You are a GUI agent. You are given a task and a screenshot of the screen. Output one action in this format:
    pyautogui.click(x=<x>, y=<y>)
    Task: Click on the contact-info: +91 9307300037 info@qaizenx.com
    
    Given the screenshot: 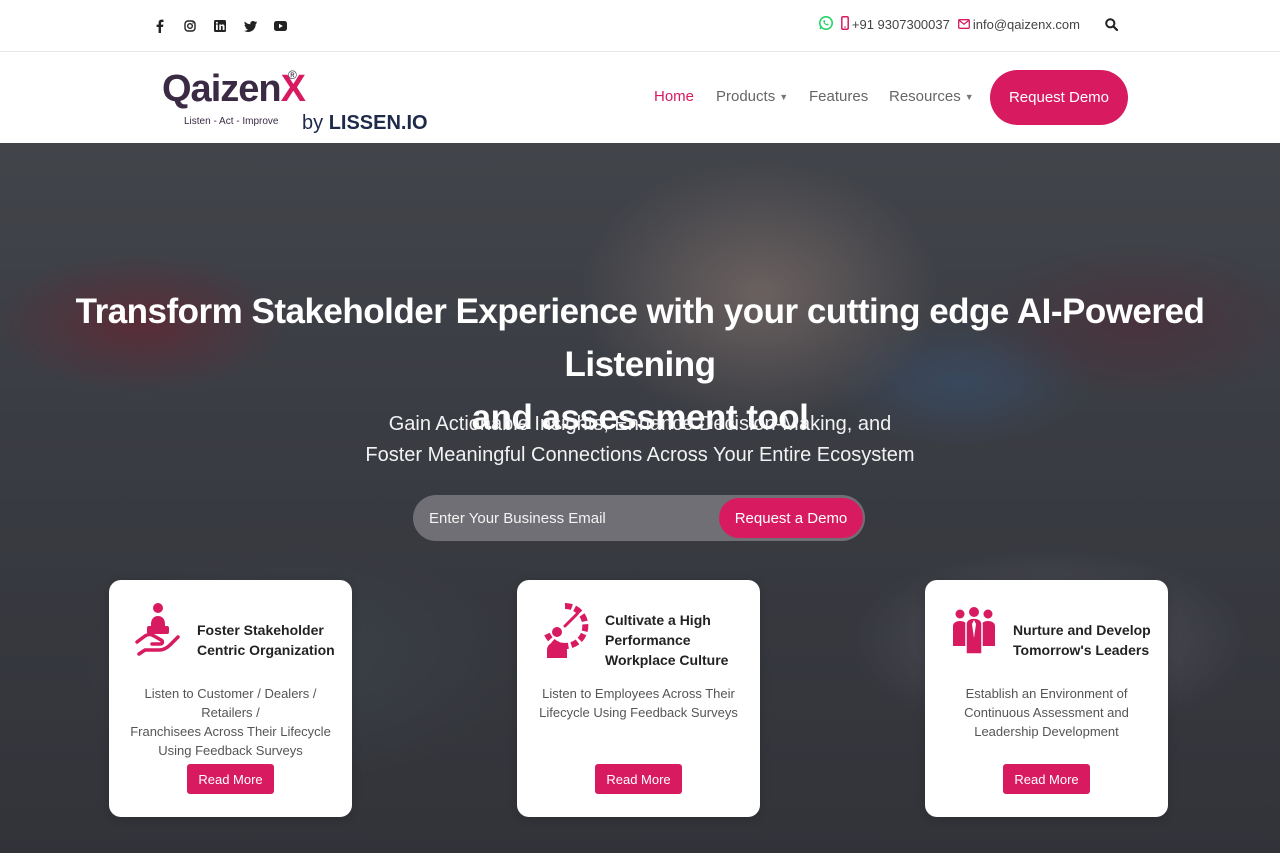 What is the action you would take?
    pyautogui.click(x=969, y=24)
    